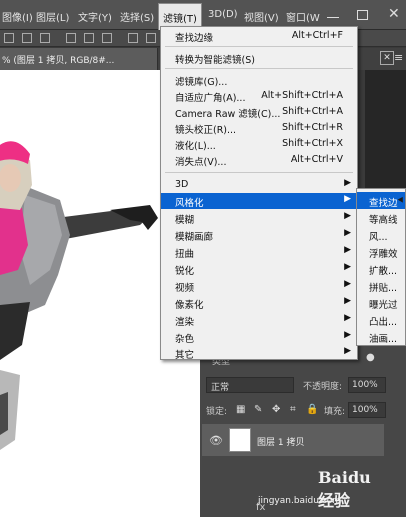  I want to click on menu-item-find-edges: 查找边缘 Alt+Ctrl+F, so click(259, 36).